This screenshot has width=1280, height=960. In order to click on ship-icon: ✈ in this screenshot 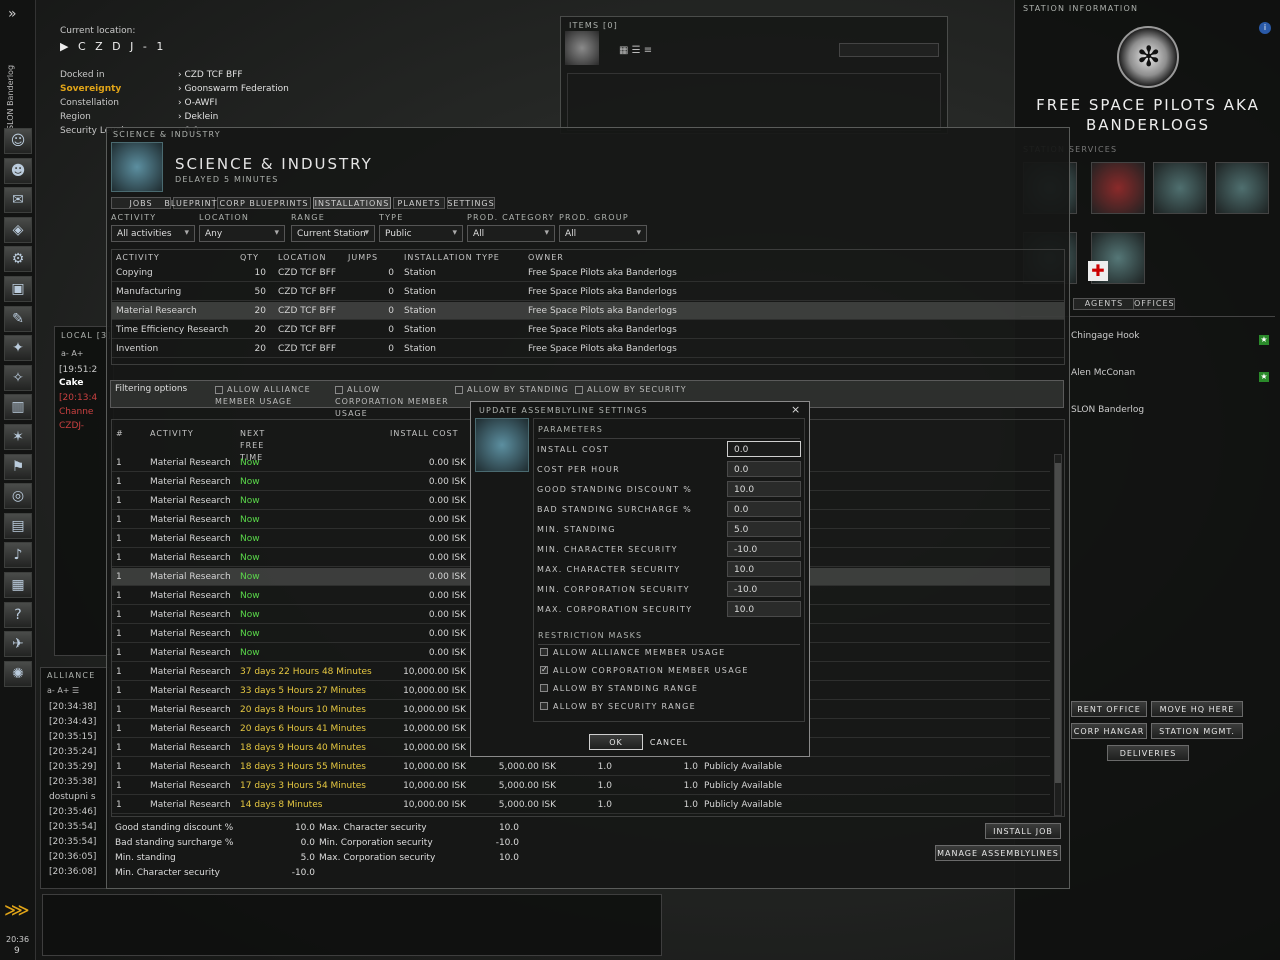, I will do `click(18, 644)`.